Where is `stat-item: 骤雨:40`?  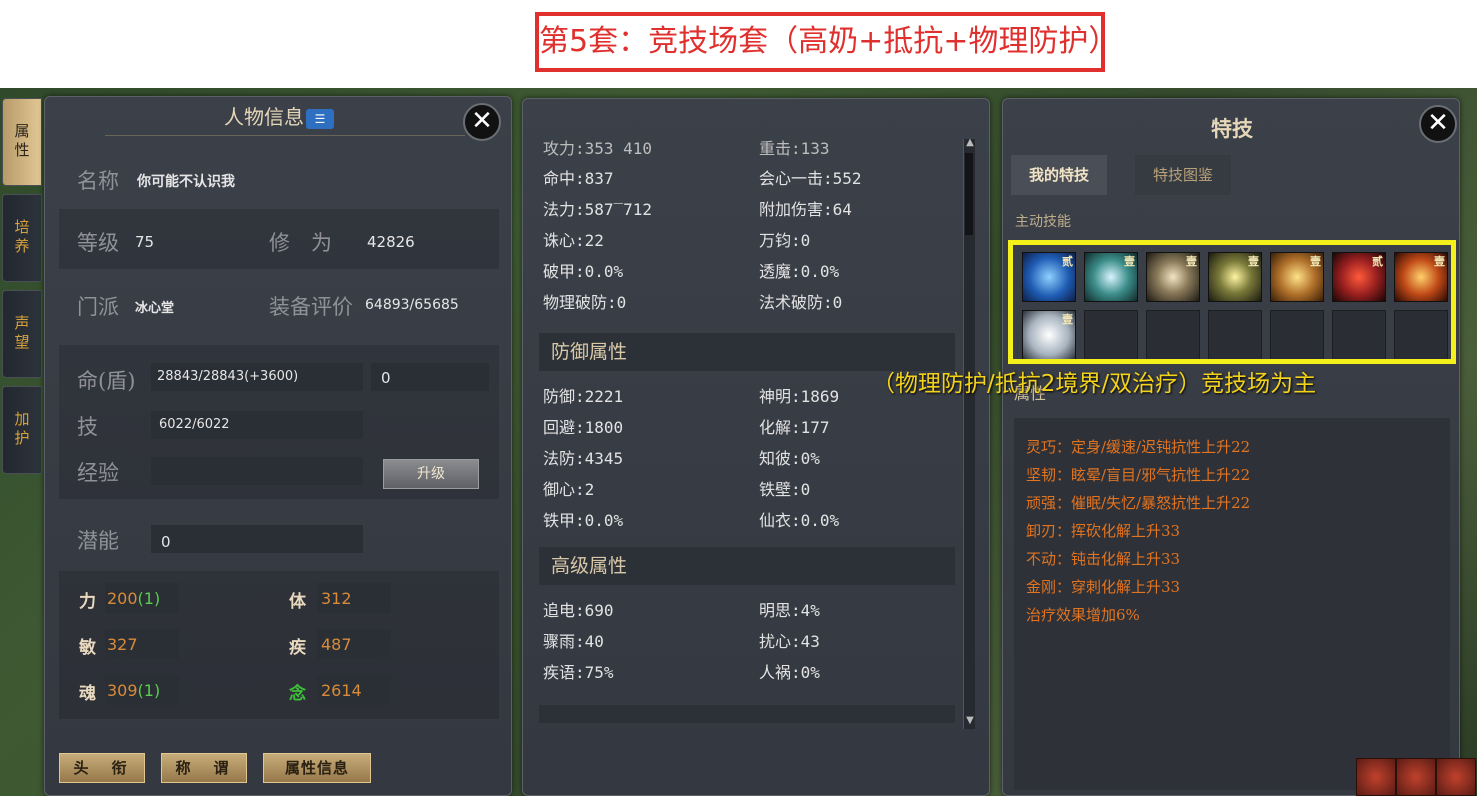 stat-item: 骤雨:40 is located at coordinates (573, 641).